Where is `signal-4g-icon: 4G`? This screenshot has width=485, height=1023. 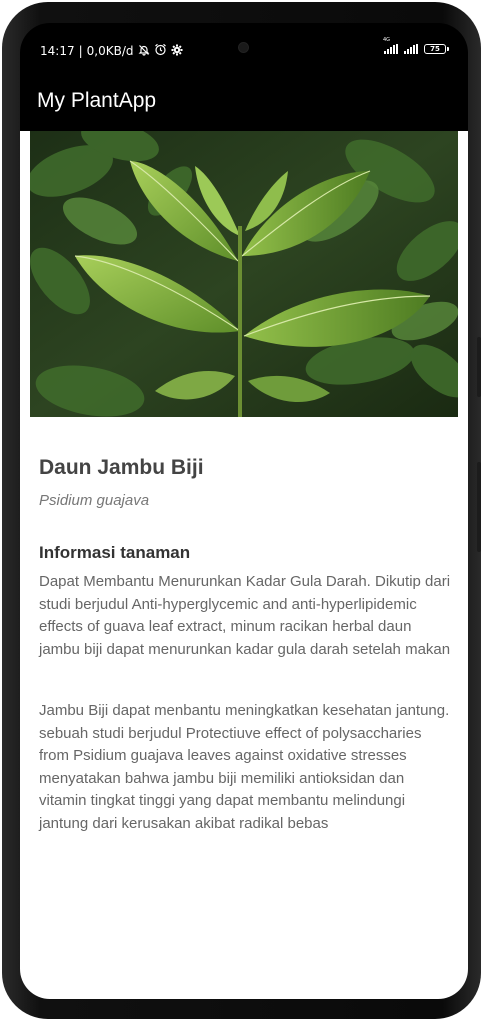
signal-4g-icon: 4G is located at coordinates (390, 45).